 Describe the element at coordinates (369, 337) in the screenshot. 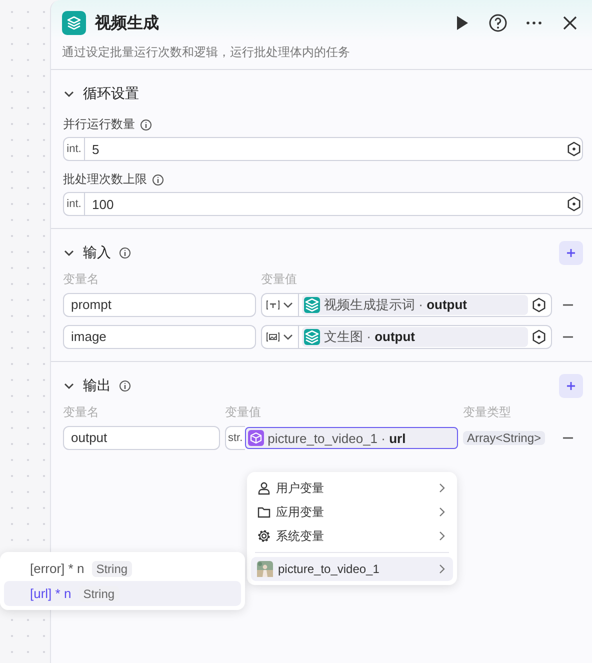

I see `reference-label: 文生图 · output` at that location.